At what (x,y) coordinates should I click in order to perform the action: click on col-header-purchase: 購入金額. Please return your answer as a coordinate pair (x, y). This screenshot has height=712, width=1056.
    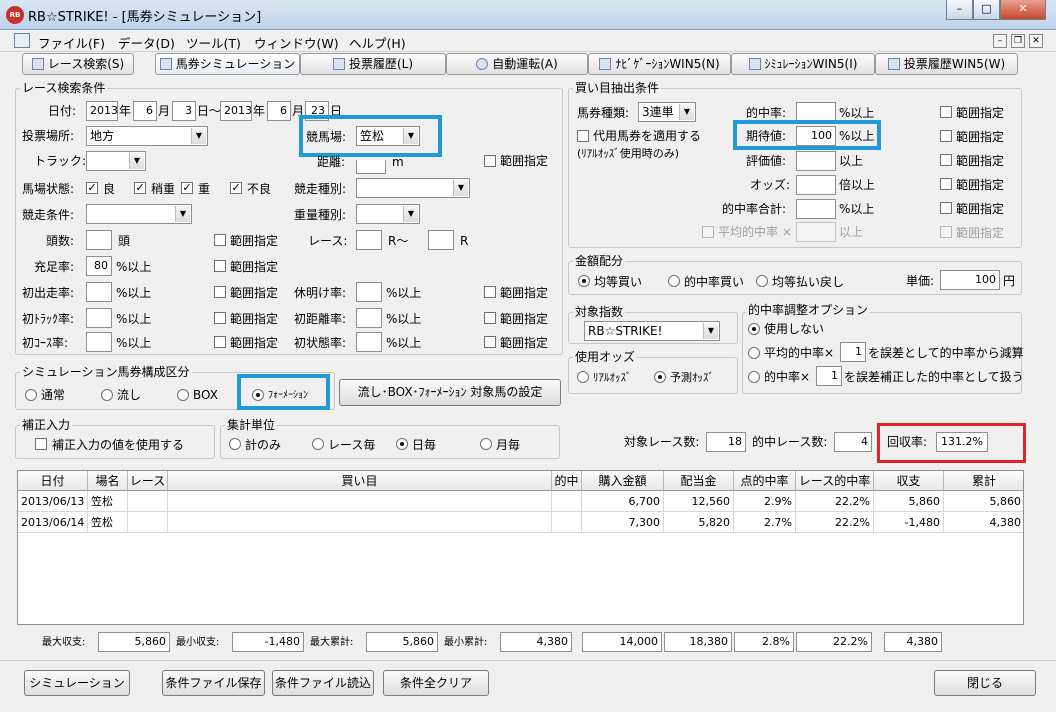
    Looking at the image, I should click on (623, 481).